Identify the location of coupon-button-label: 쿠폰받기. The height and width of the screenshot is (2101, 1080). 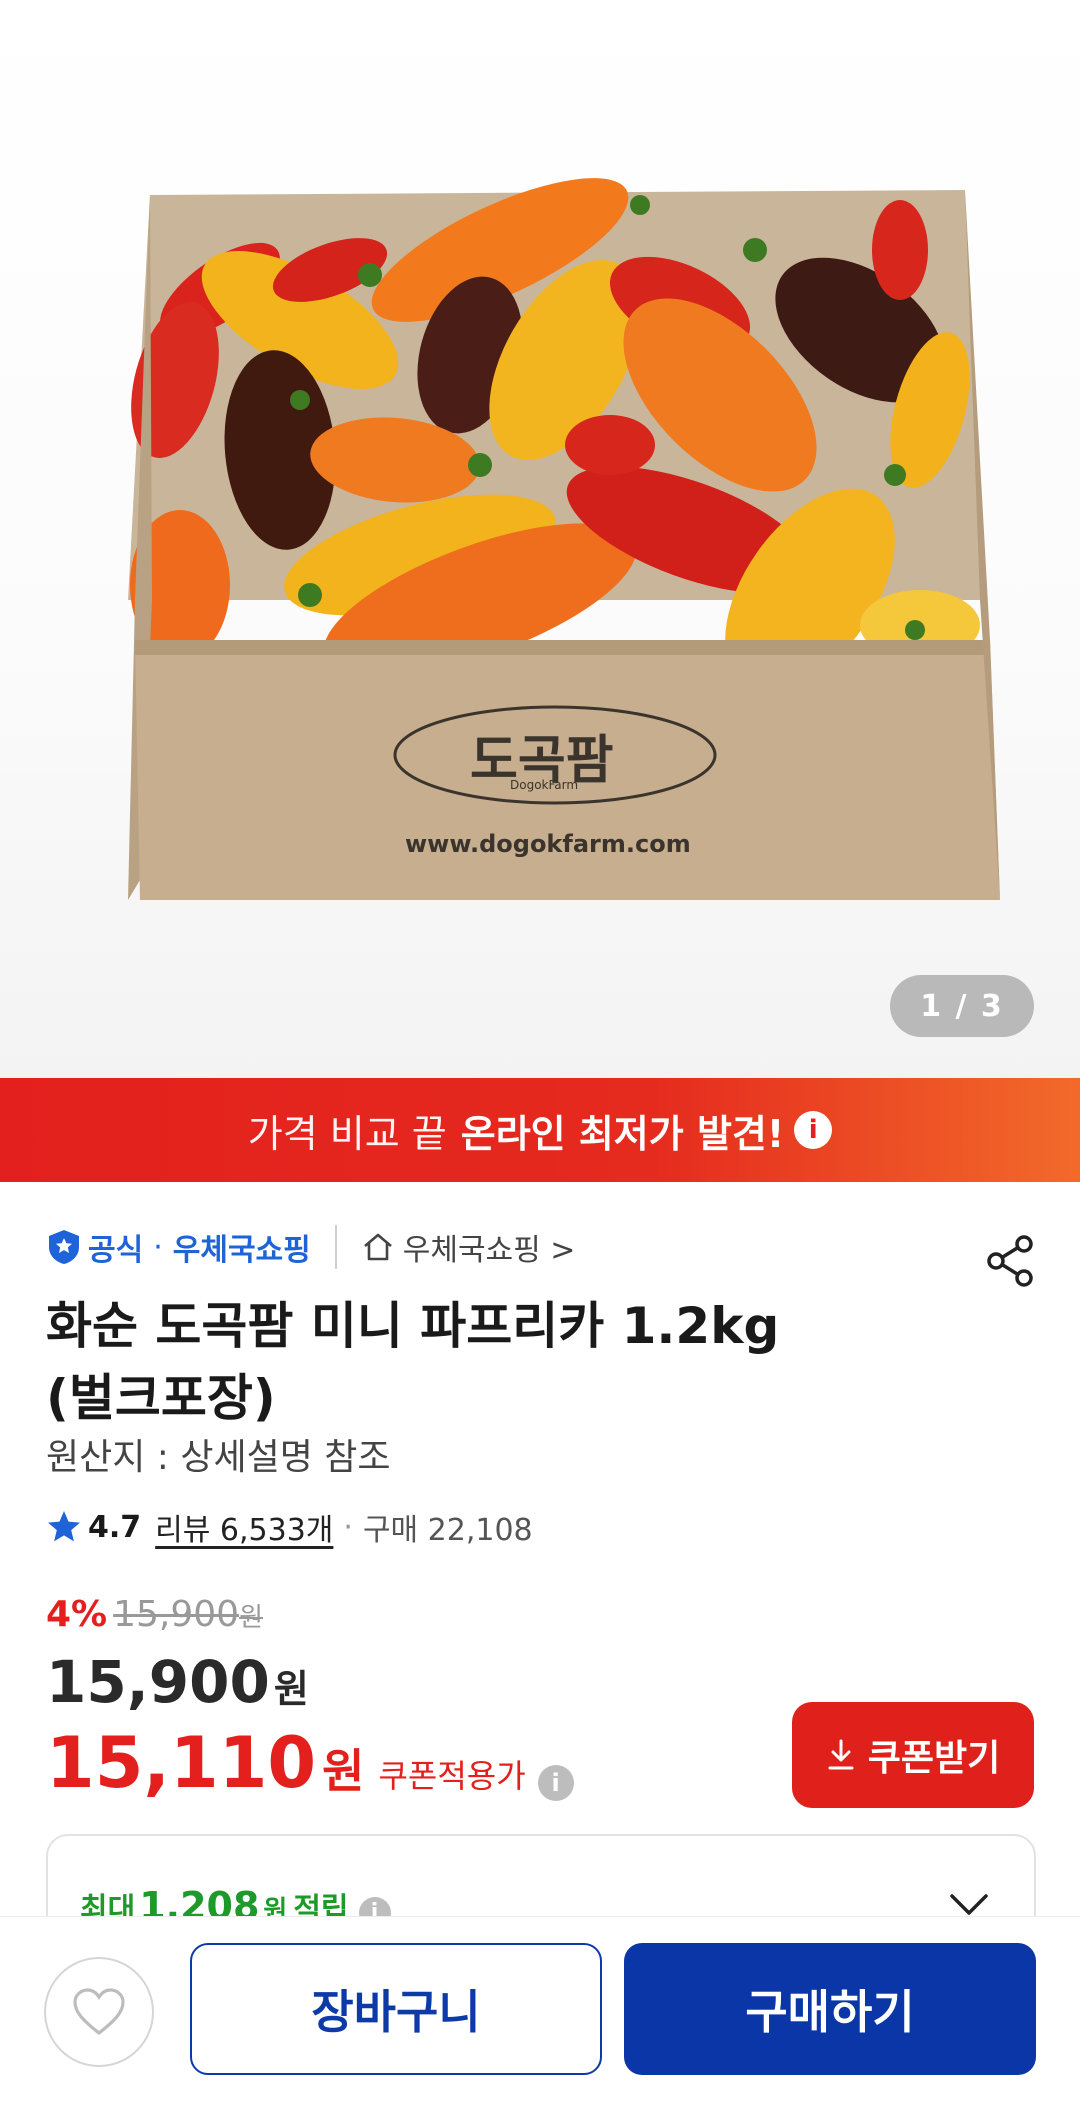
(934, 1758).